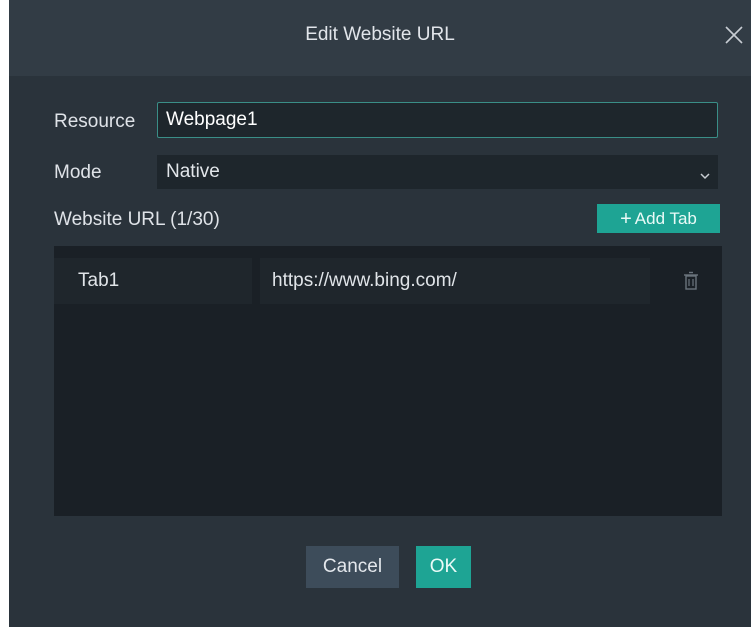  What do you see at coordinates (195, 219) in the screenshot?
I see `website-url-count: (1/30)` at bounding box center [195, 219].